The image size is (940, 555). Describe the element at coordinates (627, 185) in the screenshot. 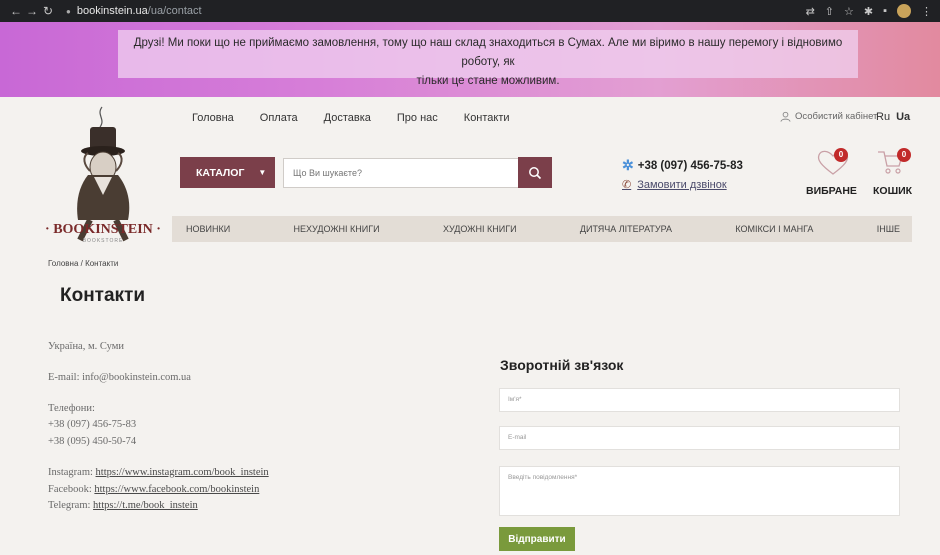

I see `phone-icon: ✆` at that location.